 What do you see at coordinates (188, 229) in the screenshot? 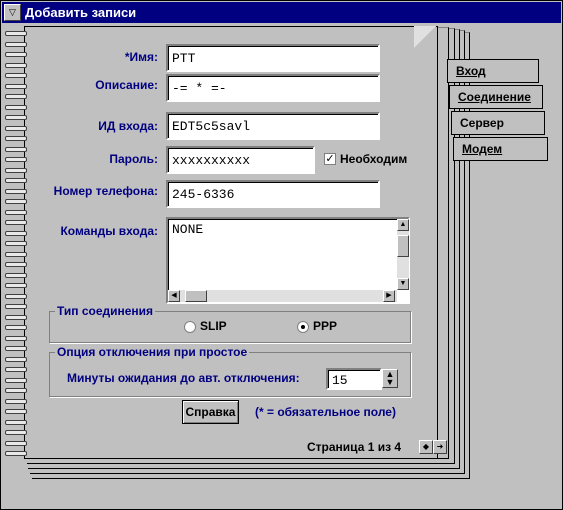
I see `login-commands-text: NONE` at bounding box center [188, 229].